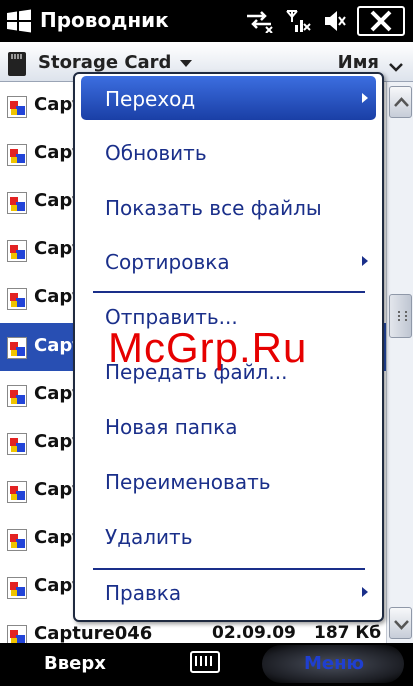 The width and height of the screenshot is (413, 686). What do you see at coordinates (167, 262) in the screenshot?
I see `menu-item-label: Сортировка` at bounding box center [167, 262].